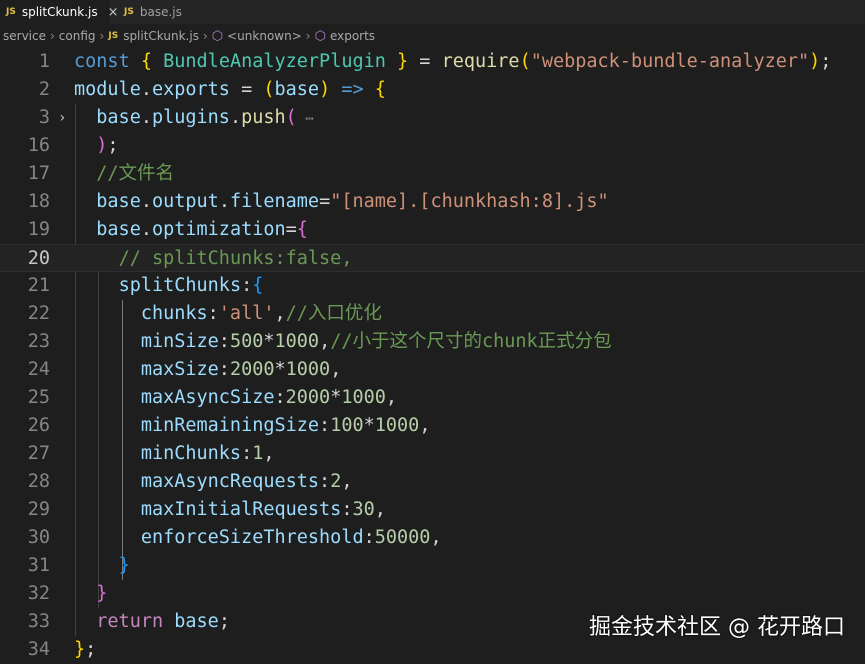 The image size is (865, 664). I want to click on code-line: 32 }, so click(432, 594).